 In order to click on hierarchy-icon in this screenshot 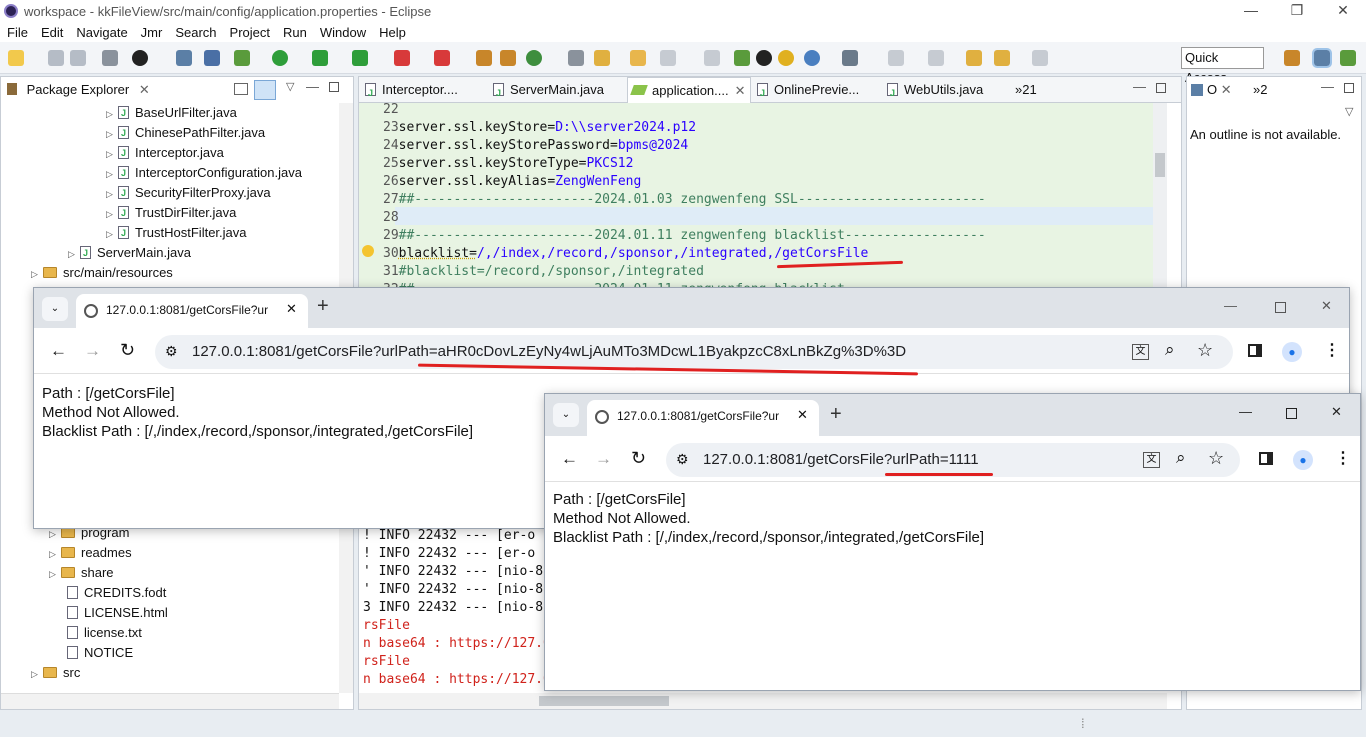, I will do `click(484, 58)`.